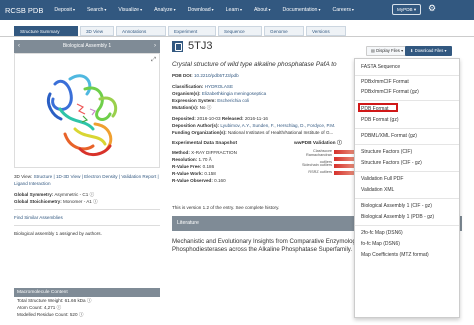  What do you see at coordinates (155, 46) in the screenshot?
I see `chevron-right-icon: ›` at bounding box center [155, 46].